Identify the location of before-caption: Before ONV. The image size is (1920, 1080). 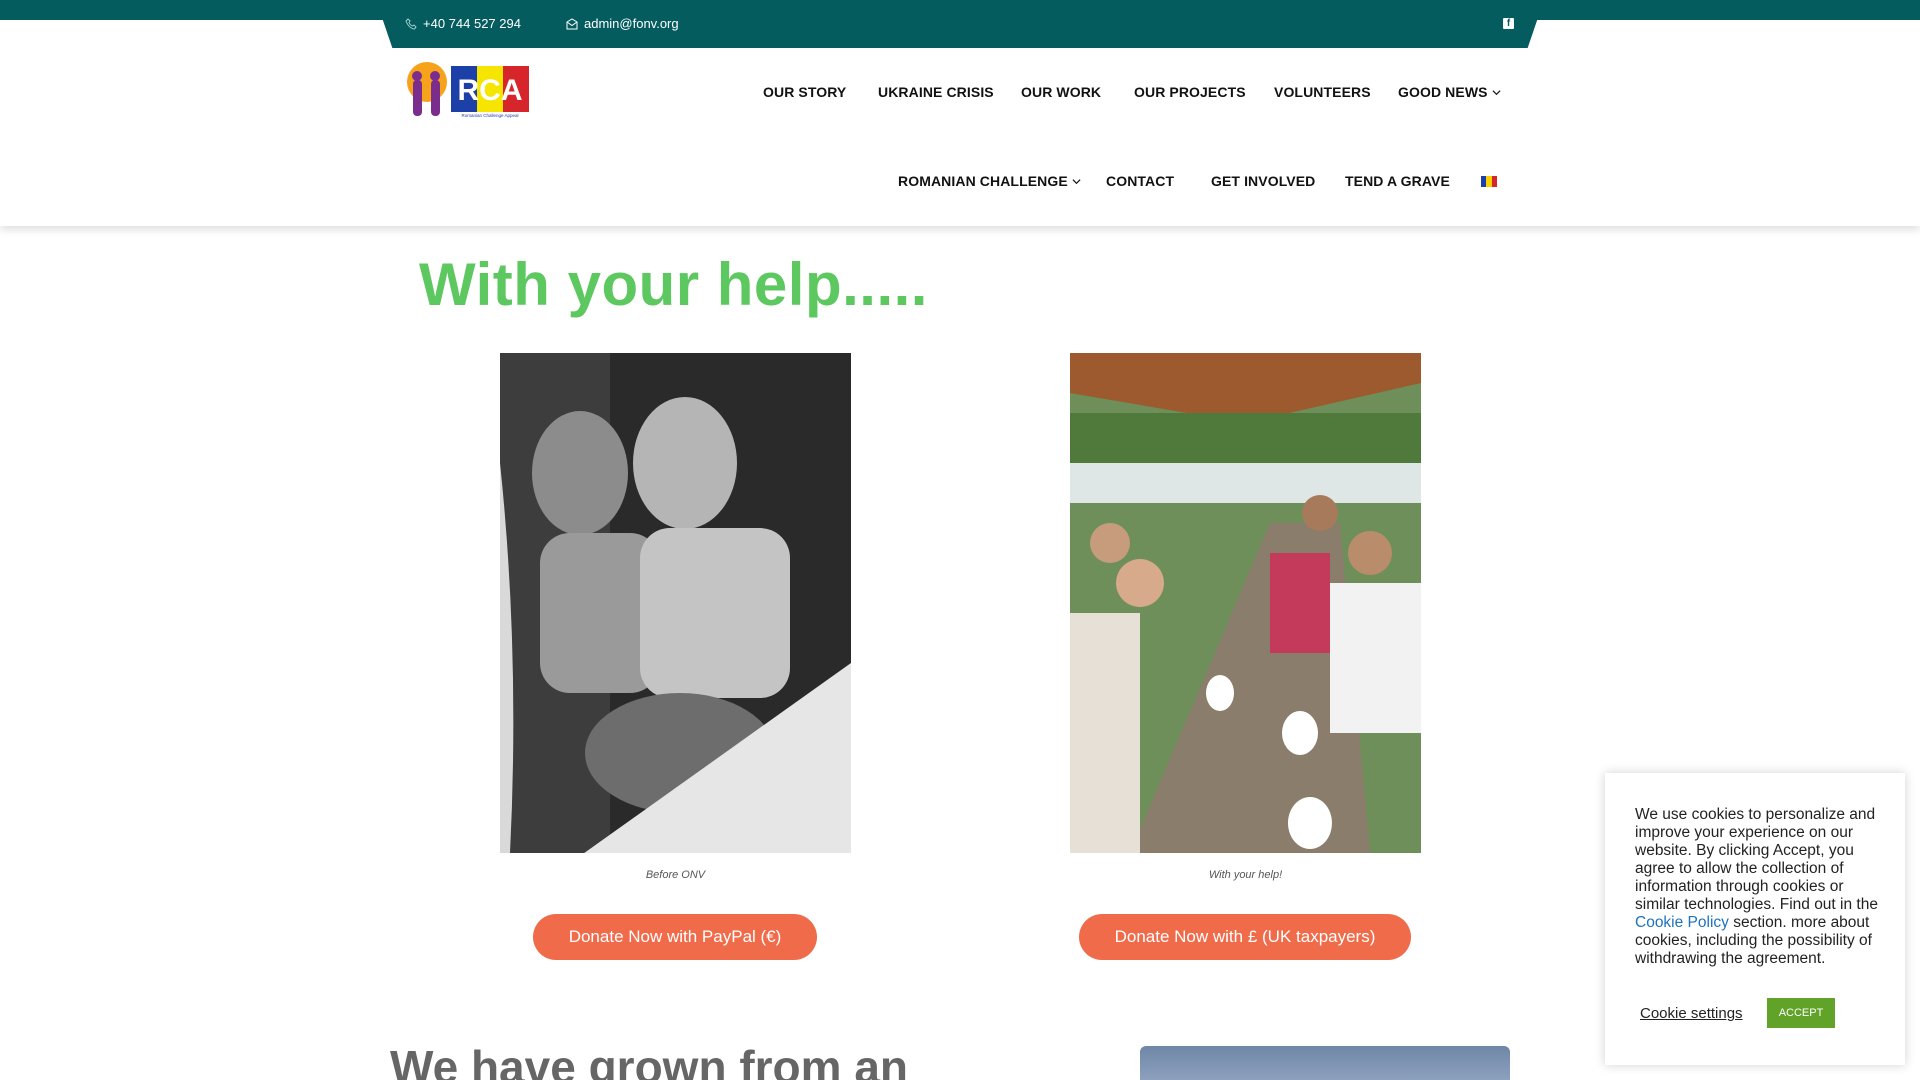
(675, 875).